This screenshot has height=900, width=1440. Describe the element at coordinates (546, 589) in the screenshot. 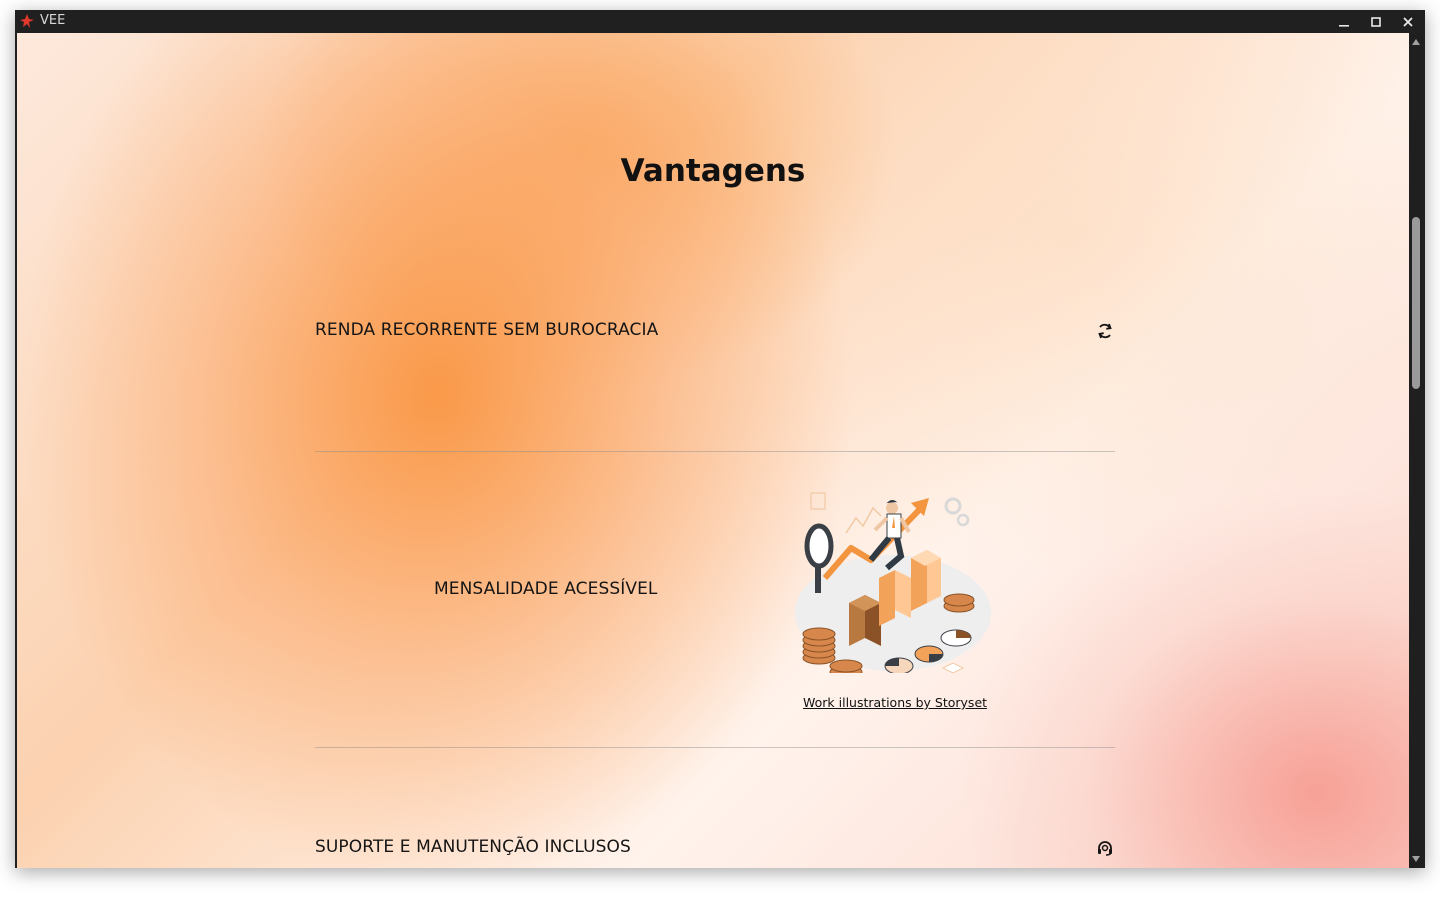

I see `advantage-label-affordable-fee: MENSALIDADE ACESSÍVEL` at that location.